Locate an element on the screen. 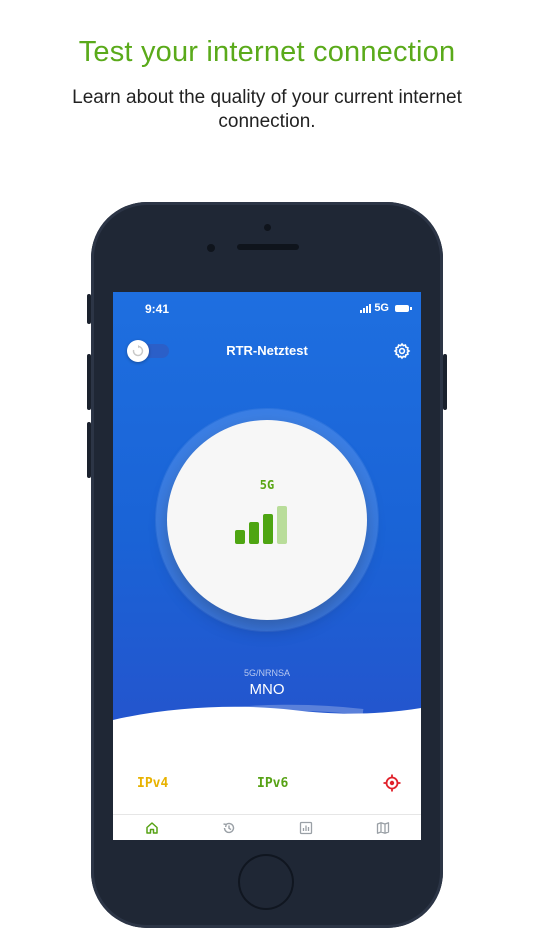  technology-label: 5G is located at coordinates (267, 485).